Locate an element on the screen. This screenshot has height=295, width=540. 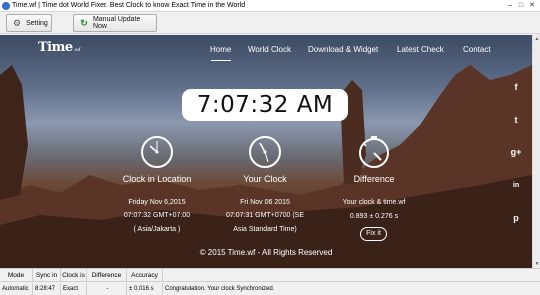
manual-update-button: ↻ Manual Update Now is located at coordinates (115, 23).